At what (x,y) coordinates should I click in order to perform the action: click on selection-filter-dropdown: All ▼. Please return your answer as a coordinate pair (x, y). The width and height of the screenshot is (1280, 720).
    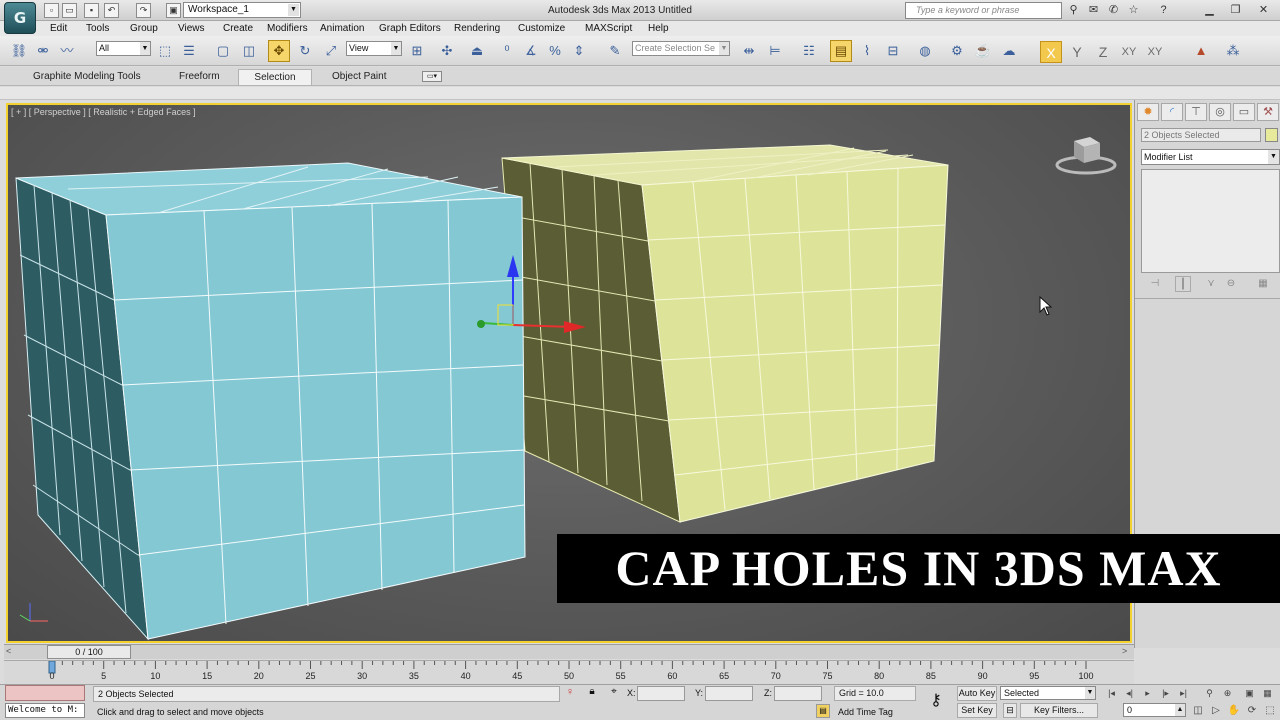
    Looking at the image, I should click on (123, 48).